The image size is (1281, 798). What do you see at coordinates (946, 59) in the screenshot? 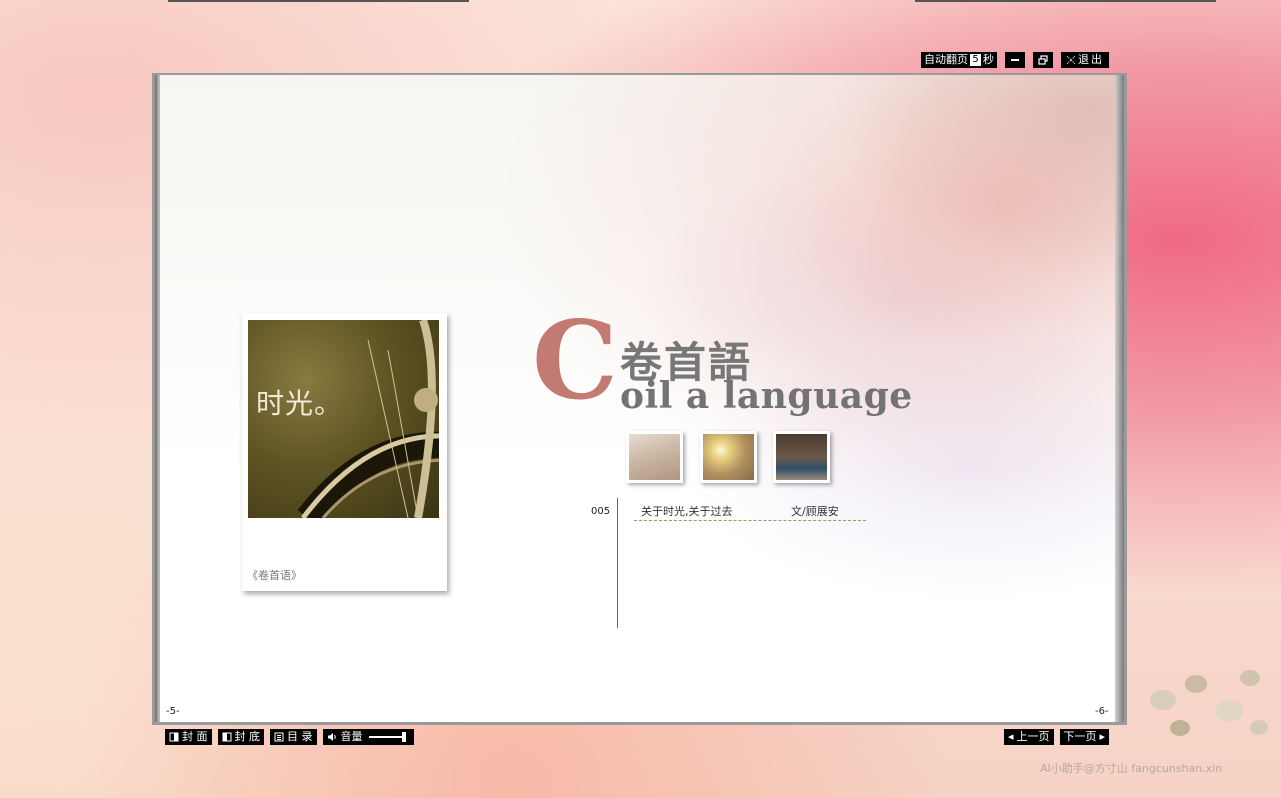
I see `auto-flip-label: 自动翻页` at bounding box center [946, 59].